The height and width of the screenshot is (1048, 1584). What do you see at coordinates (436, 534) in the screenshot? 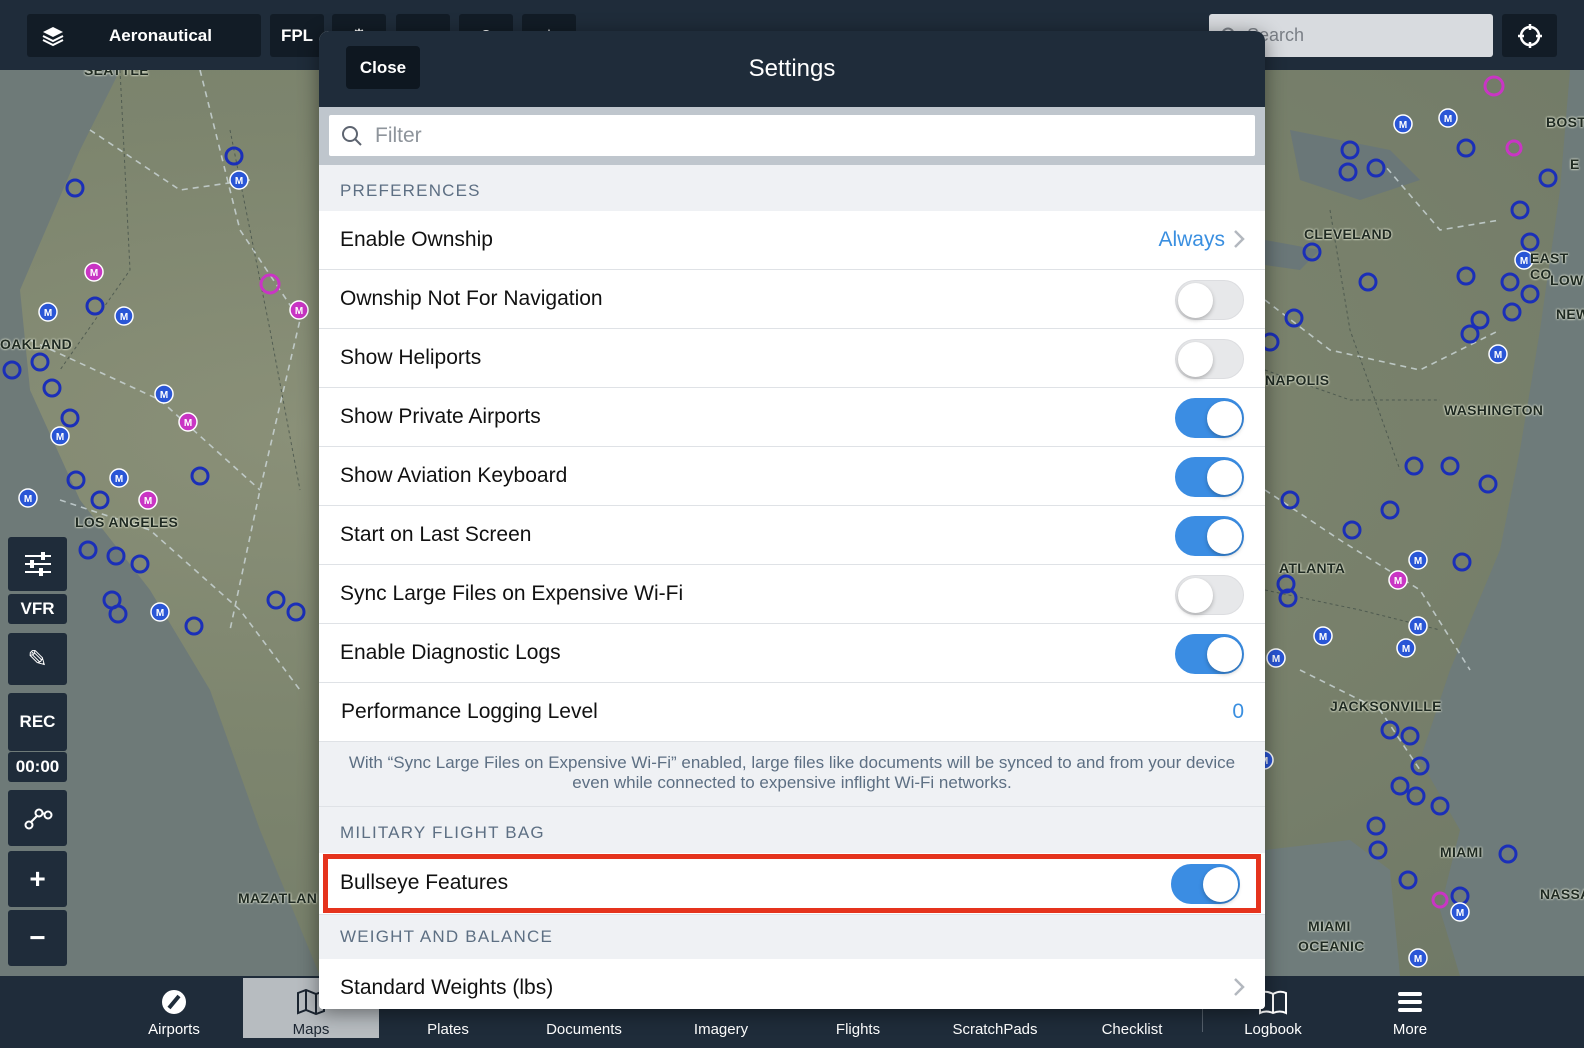
I see `setting-label: Start on Last Screen` at bounding box center [436, 534].